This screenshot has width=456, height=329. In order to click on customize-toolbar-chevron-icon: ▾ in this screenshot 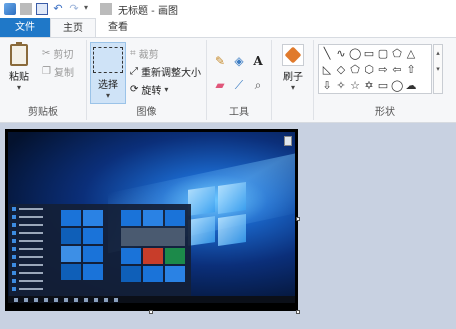, I will do `click(90, 9)`.